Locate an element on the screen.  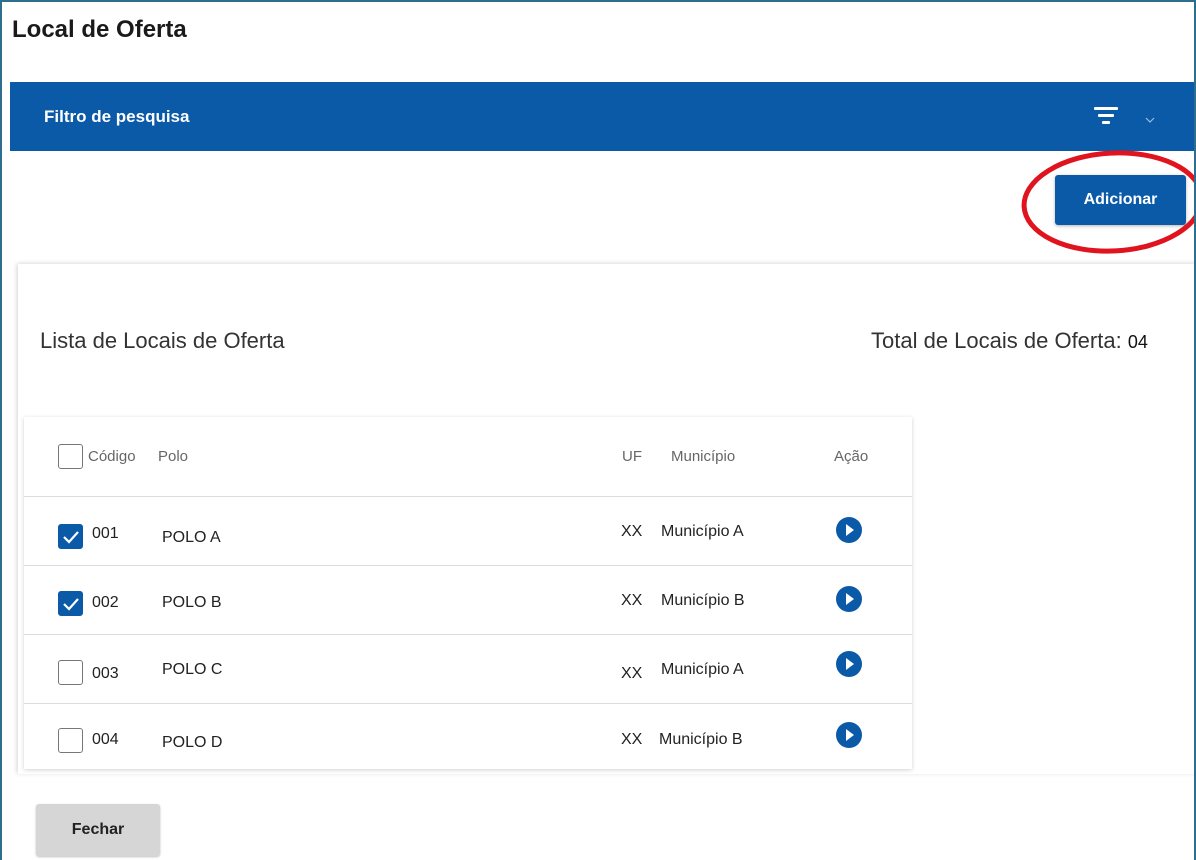
list-title: Lista de Locais de Oferta is located at coordinates (162, 340).